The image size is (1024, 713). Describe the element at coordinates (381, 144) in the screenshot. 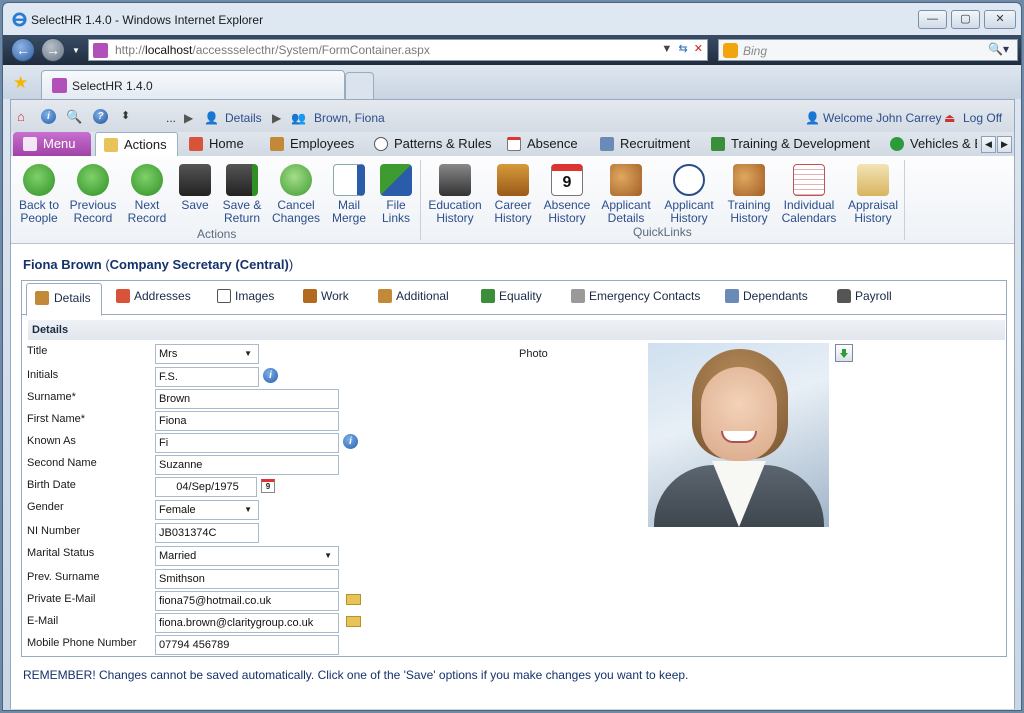

I see `clock-icon` at that location.